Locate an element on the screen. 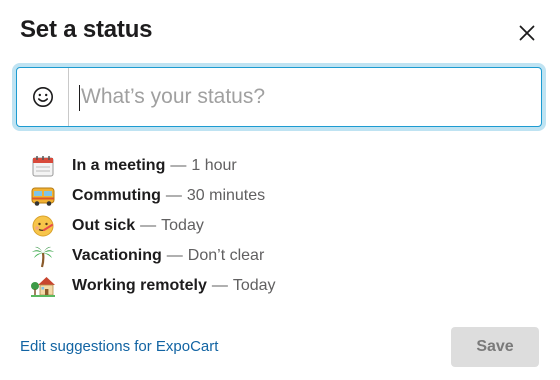 The height and width of the screenshot is (380, 560). suggestion-label: Working remotely is located at coordinates (139, 285).